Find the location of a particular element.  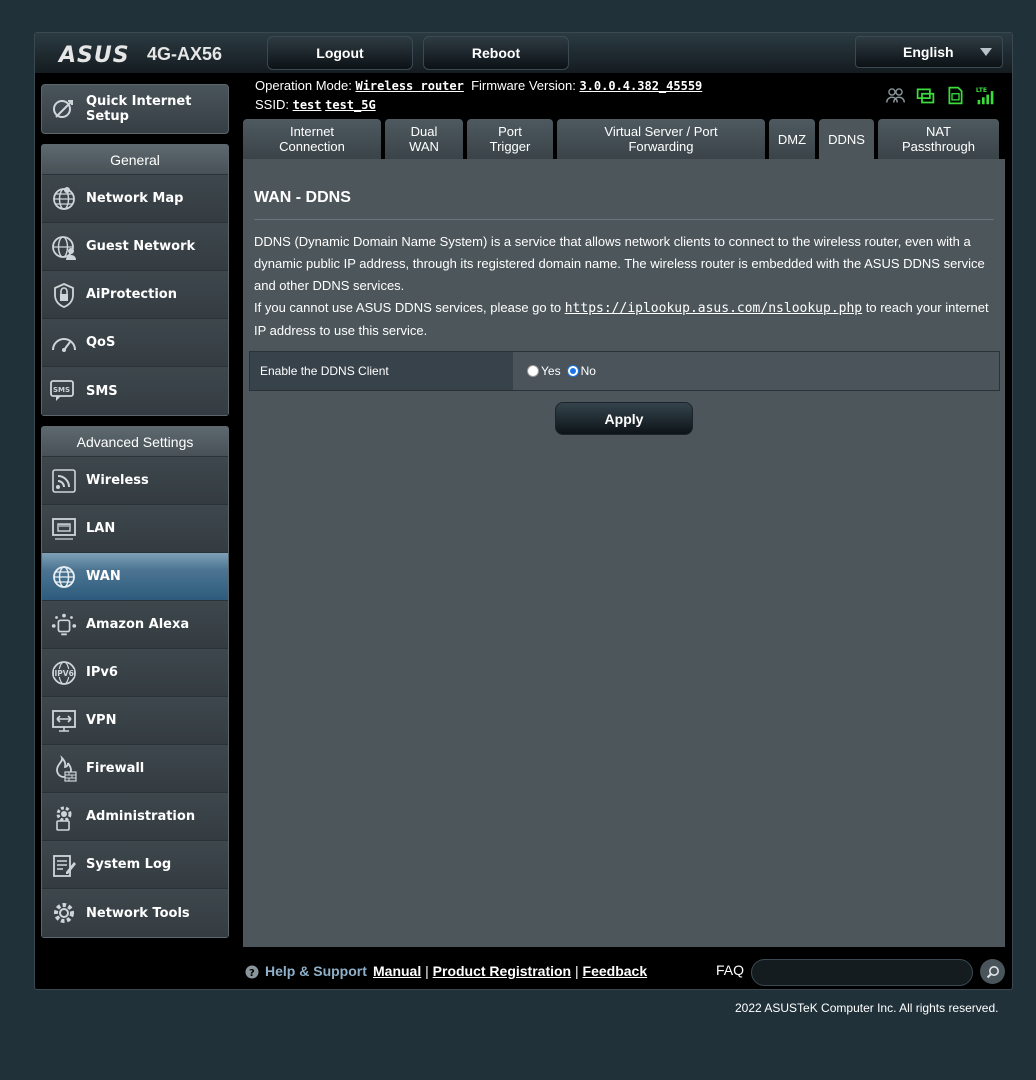

sidebar-item-system-log: System Log is located at coordinates (135, 865).